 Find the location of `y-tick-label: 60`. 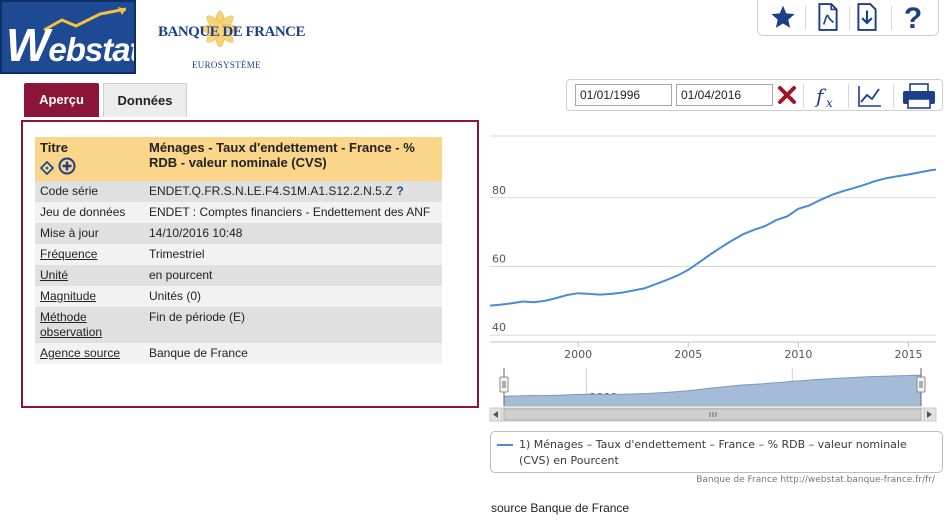

y-tick-label: 60 is located at coordinates (499, 258).